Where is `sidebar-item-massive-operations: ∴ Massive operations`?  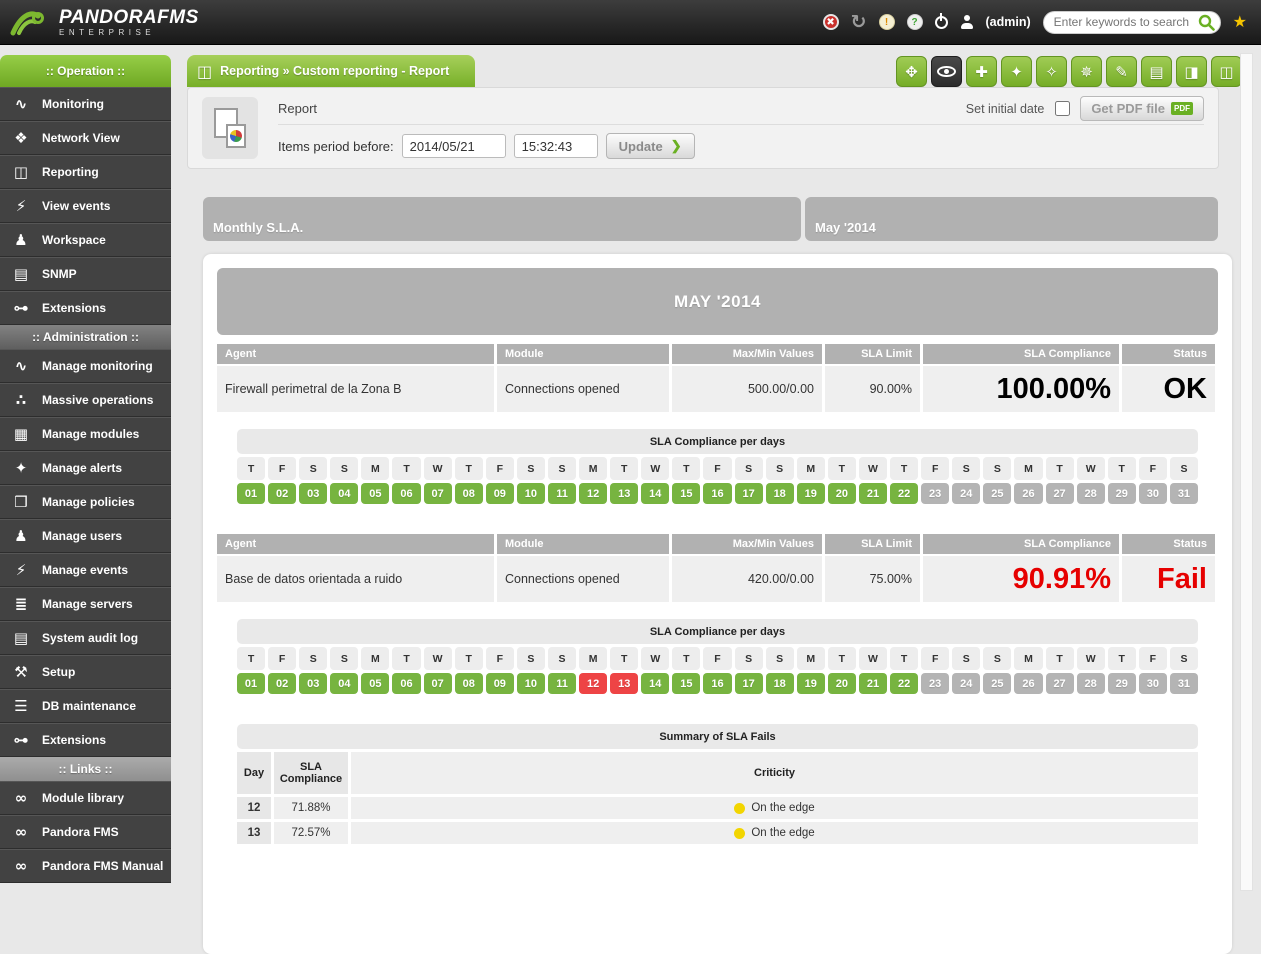
sidebar-item-massive-operations: ∴ Massive operations is located at coordinates (85, 400).